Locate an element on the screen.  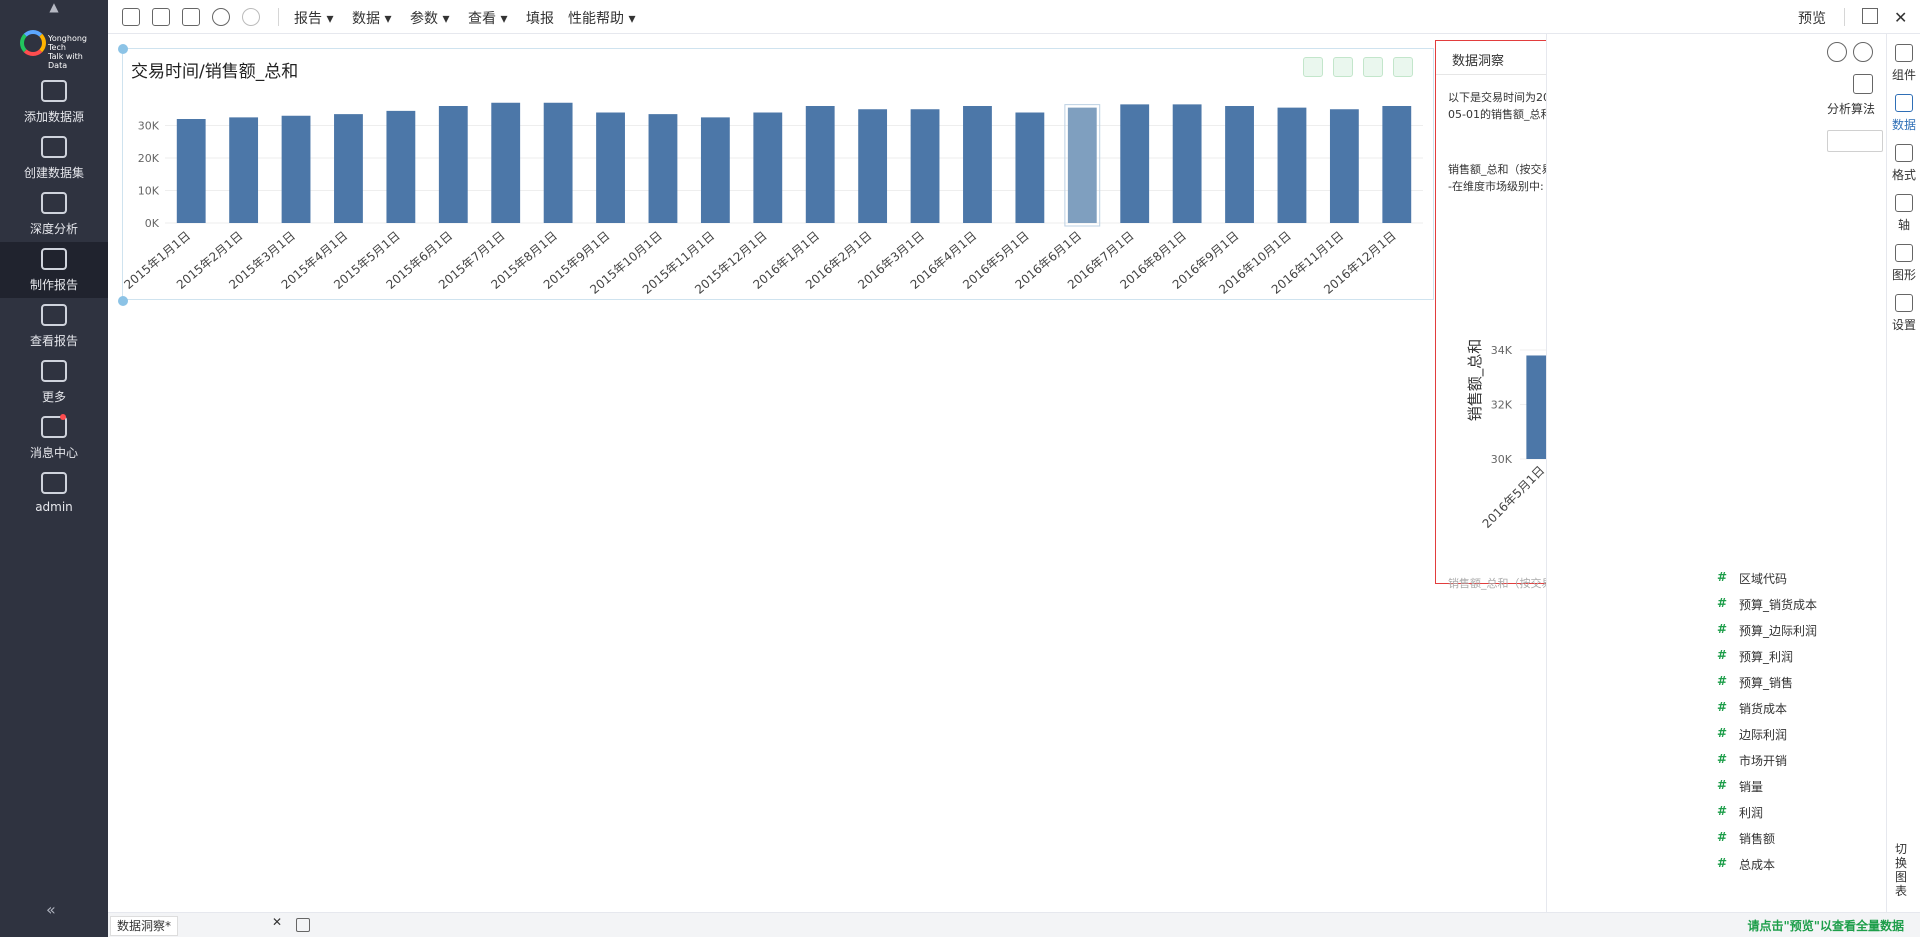
menu-performance-help: 性能帮助 ▾ is located at coordinates (601, 18).